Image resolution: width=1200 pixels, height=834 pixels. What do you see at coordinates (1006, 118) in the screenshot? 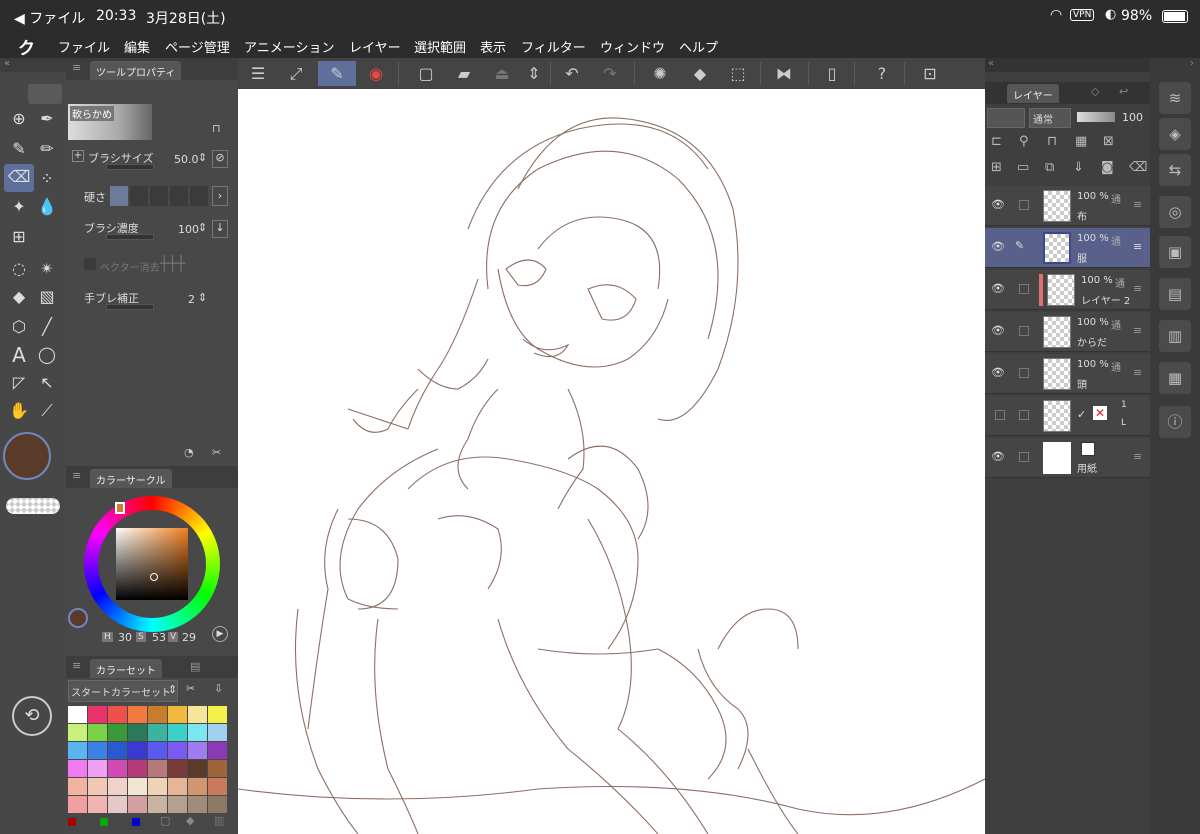
I see `layer-color-select` at bounding box center [1006, 118].